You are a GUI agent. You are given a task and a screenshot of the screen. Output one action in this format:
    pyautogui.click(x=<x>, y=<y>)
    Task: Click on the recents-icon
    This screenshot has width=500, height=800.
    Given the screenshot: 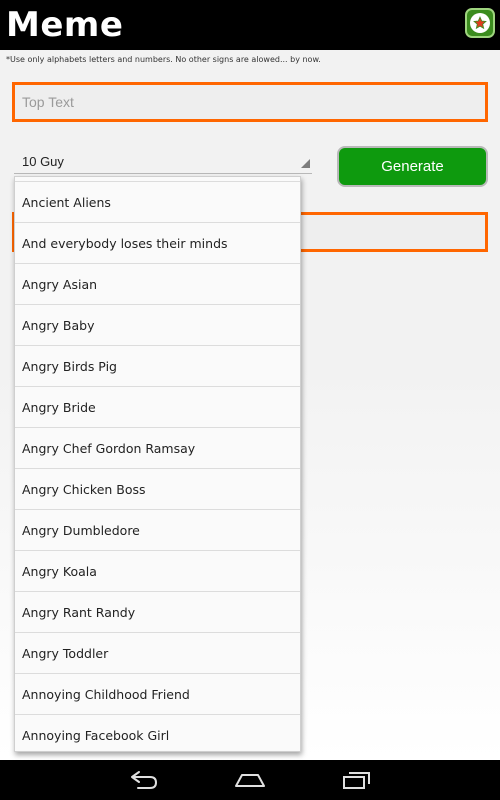 What is the action you would take?
    pyautogui.click(x=356, y=780)
    